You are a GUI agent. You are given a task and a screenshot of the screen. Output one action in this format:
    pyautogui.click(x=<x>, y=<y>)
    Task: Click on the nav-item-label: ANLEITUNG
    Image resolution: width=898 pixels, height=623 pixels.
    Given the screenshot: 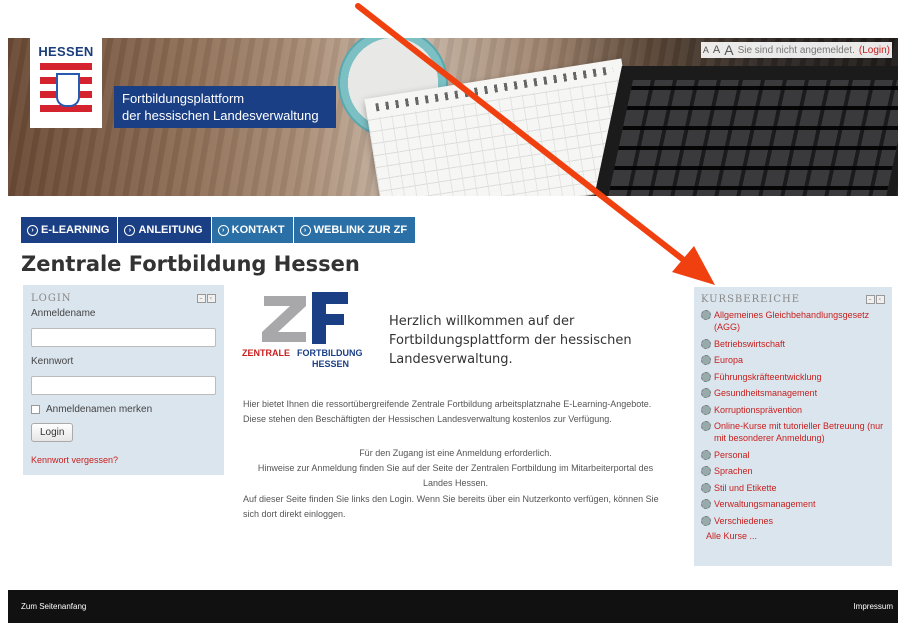 What is the action you would take?
    pyautogui.click(x=170, y=230)
    